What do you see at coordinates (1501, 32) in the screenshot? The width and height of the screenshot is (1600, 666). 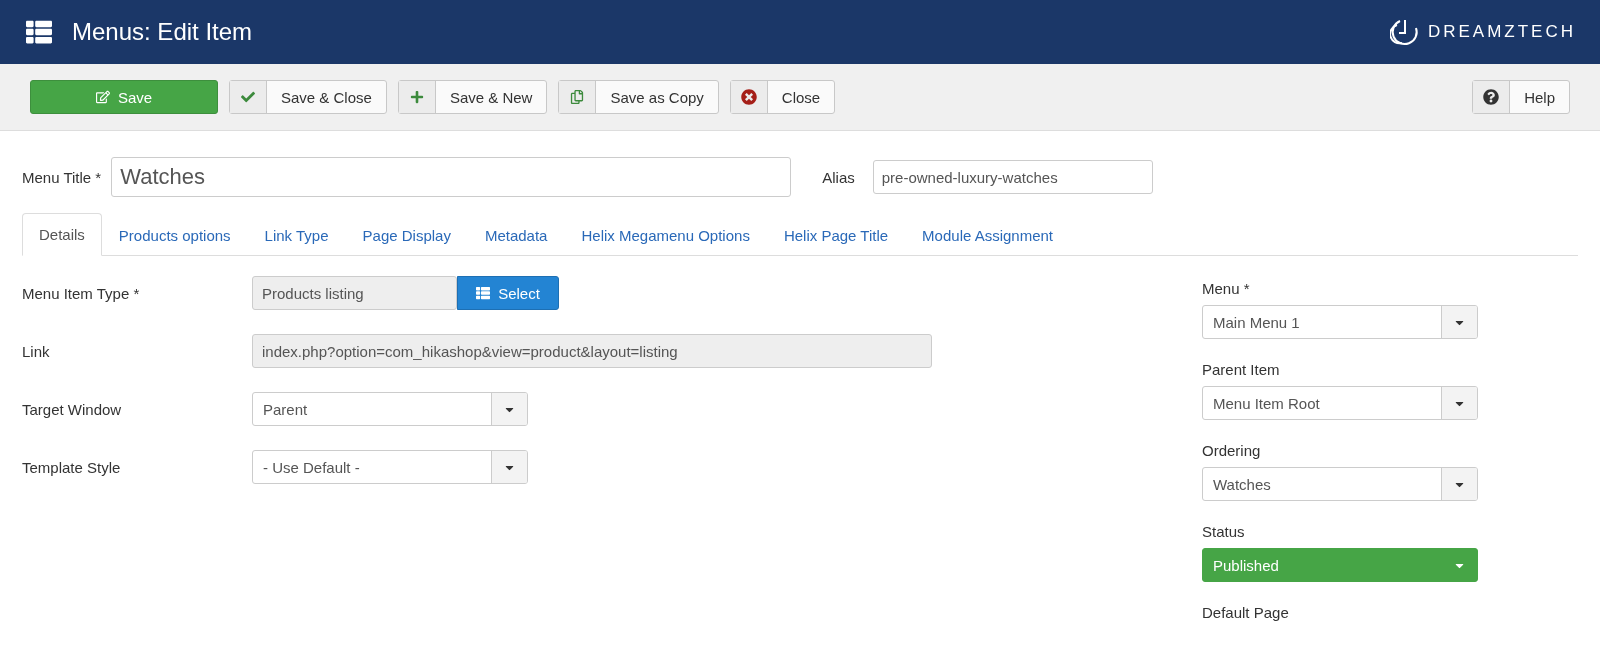 I see `logo-text: DREAMZTECH` at bounding box center [1501, 32].